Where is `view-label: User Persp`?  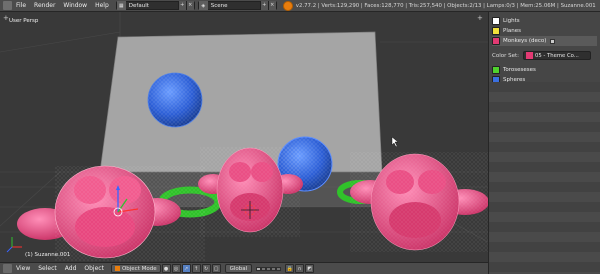 view-label: User Persp is located at coordinates (24, 21).